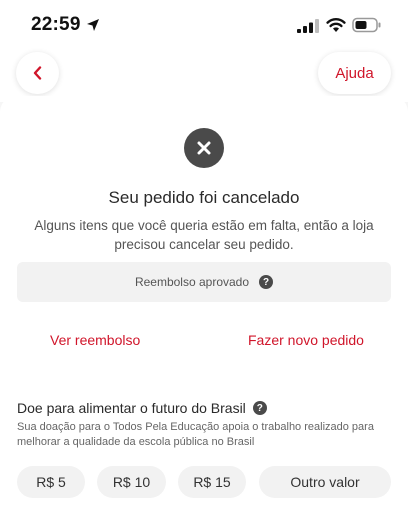 Image resolution: width=408 pixels, height=512 pixels. What do you see at coordinates (325, 482) in the screenshot?
I see `donation-amount-other: Outro valor` at bounding box center [325, 482].